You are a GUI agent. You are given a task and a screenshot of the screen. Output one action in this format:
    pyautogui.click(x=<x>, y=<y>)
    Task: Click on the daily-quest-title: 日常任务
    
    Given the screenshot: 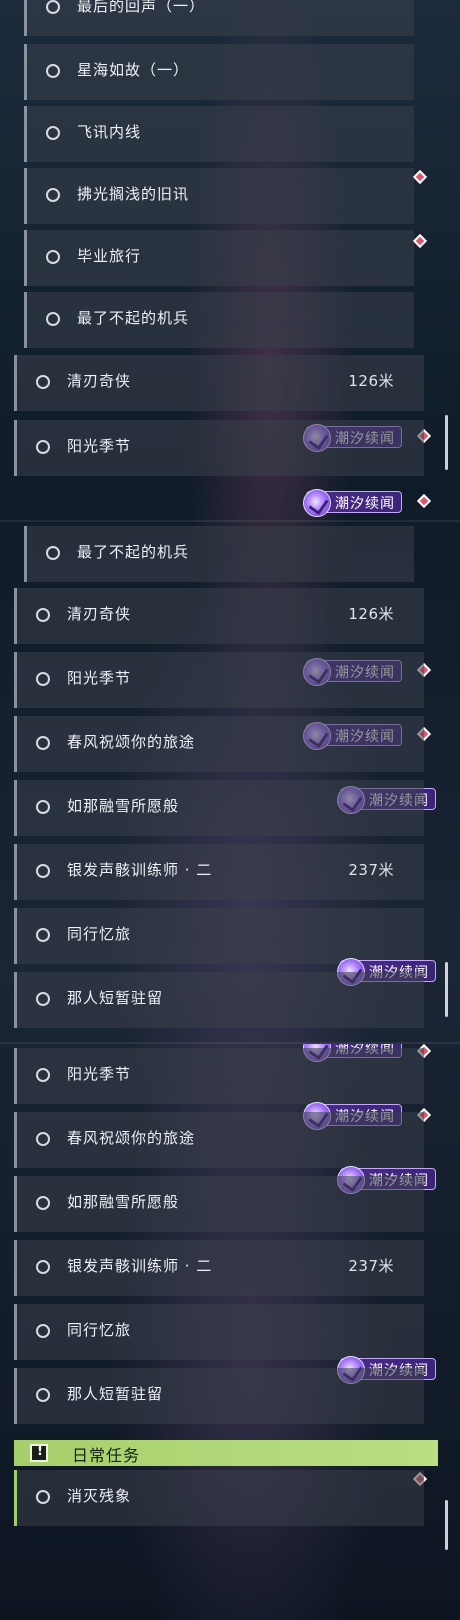 What is the action you would take?
    pyautogui.click(x=106, y=1455)
    